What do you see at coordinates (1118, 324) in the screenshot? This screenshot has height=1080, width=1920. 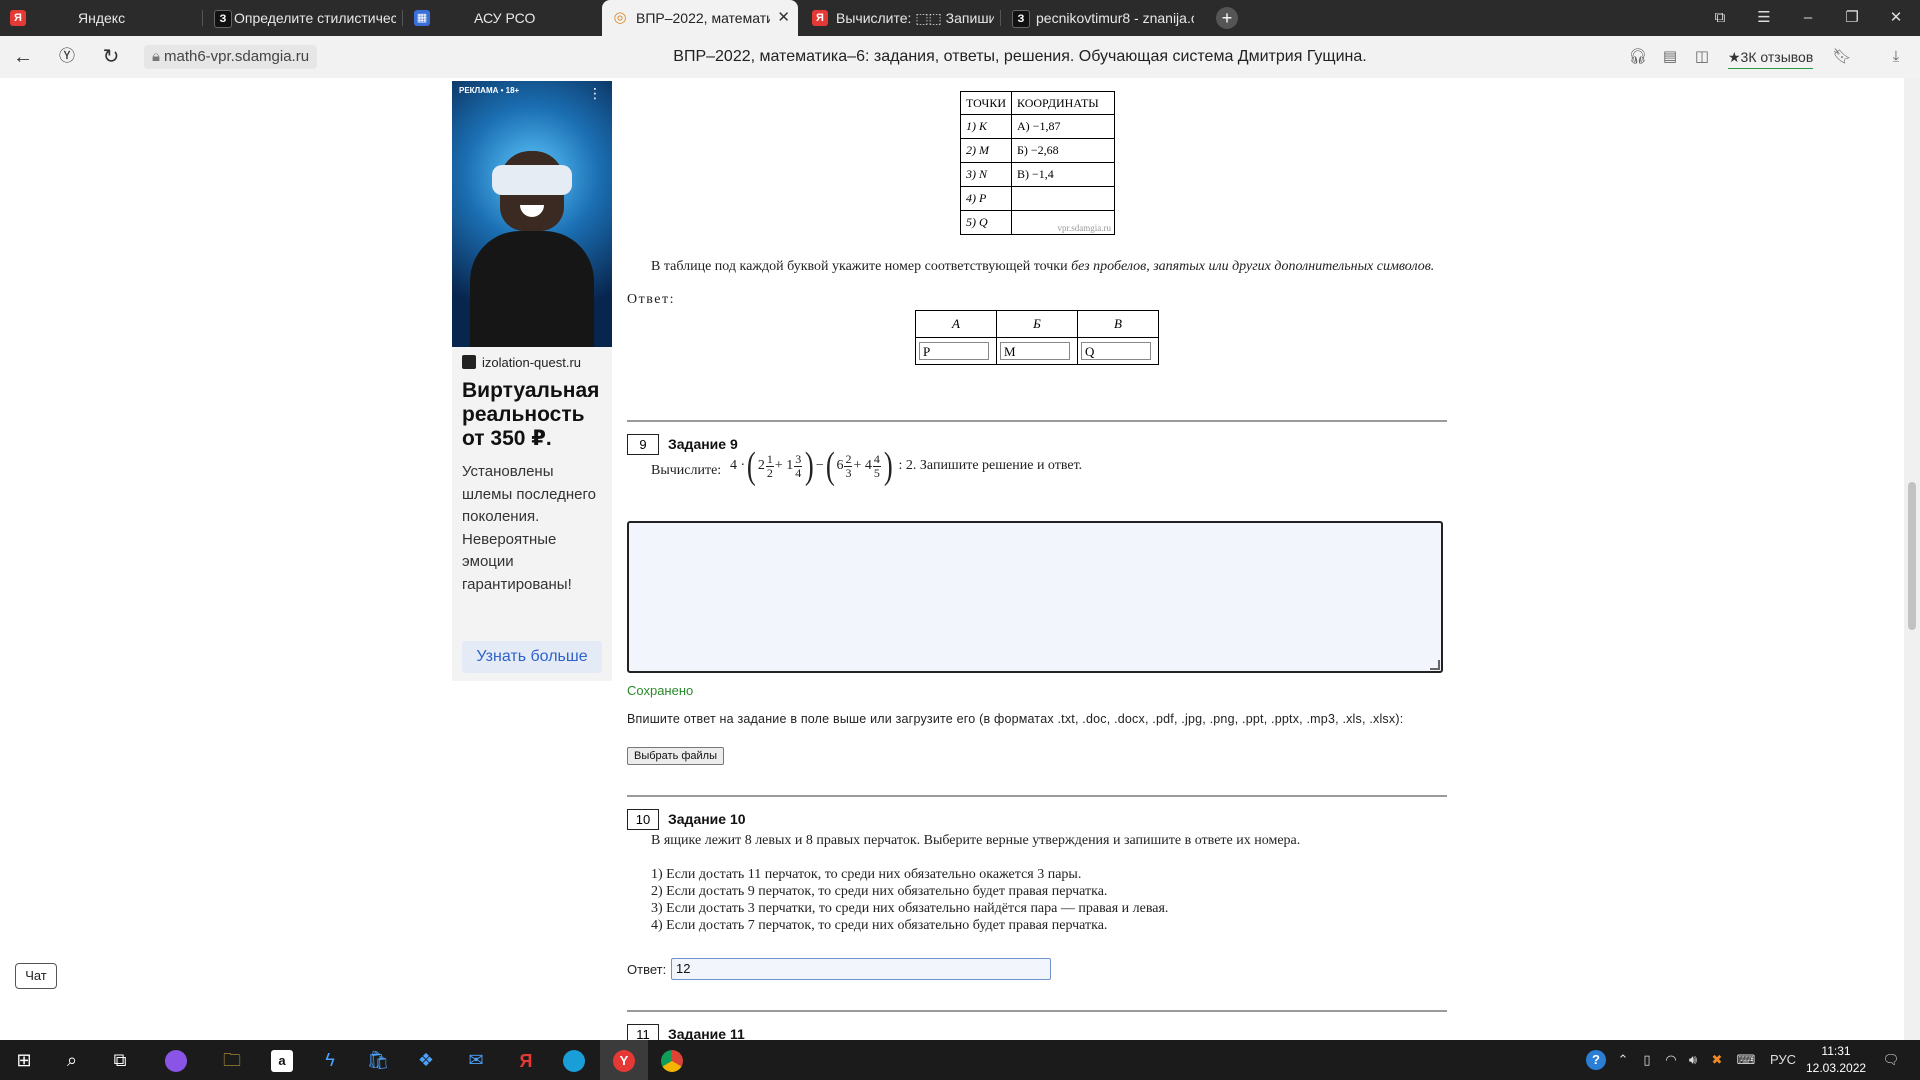 I see `answer-header: В` at bounding box center [1118, 324].